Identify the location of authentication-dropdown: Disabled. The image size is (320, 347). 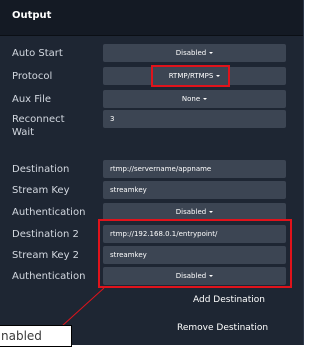
(194, 212).